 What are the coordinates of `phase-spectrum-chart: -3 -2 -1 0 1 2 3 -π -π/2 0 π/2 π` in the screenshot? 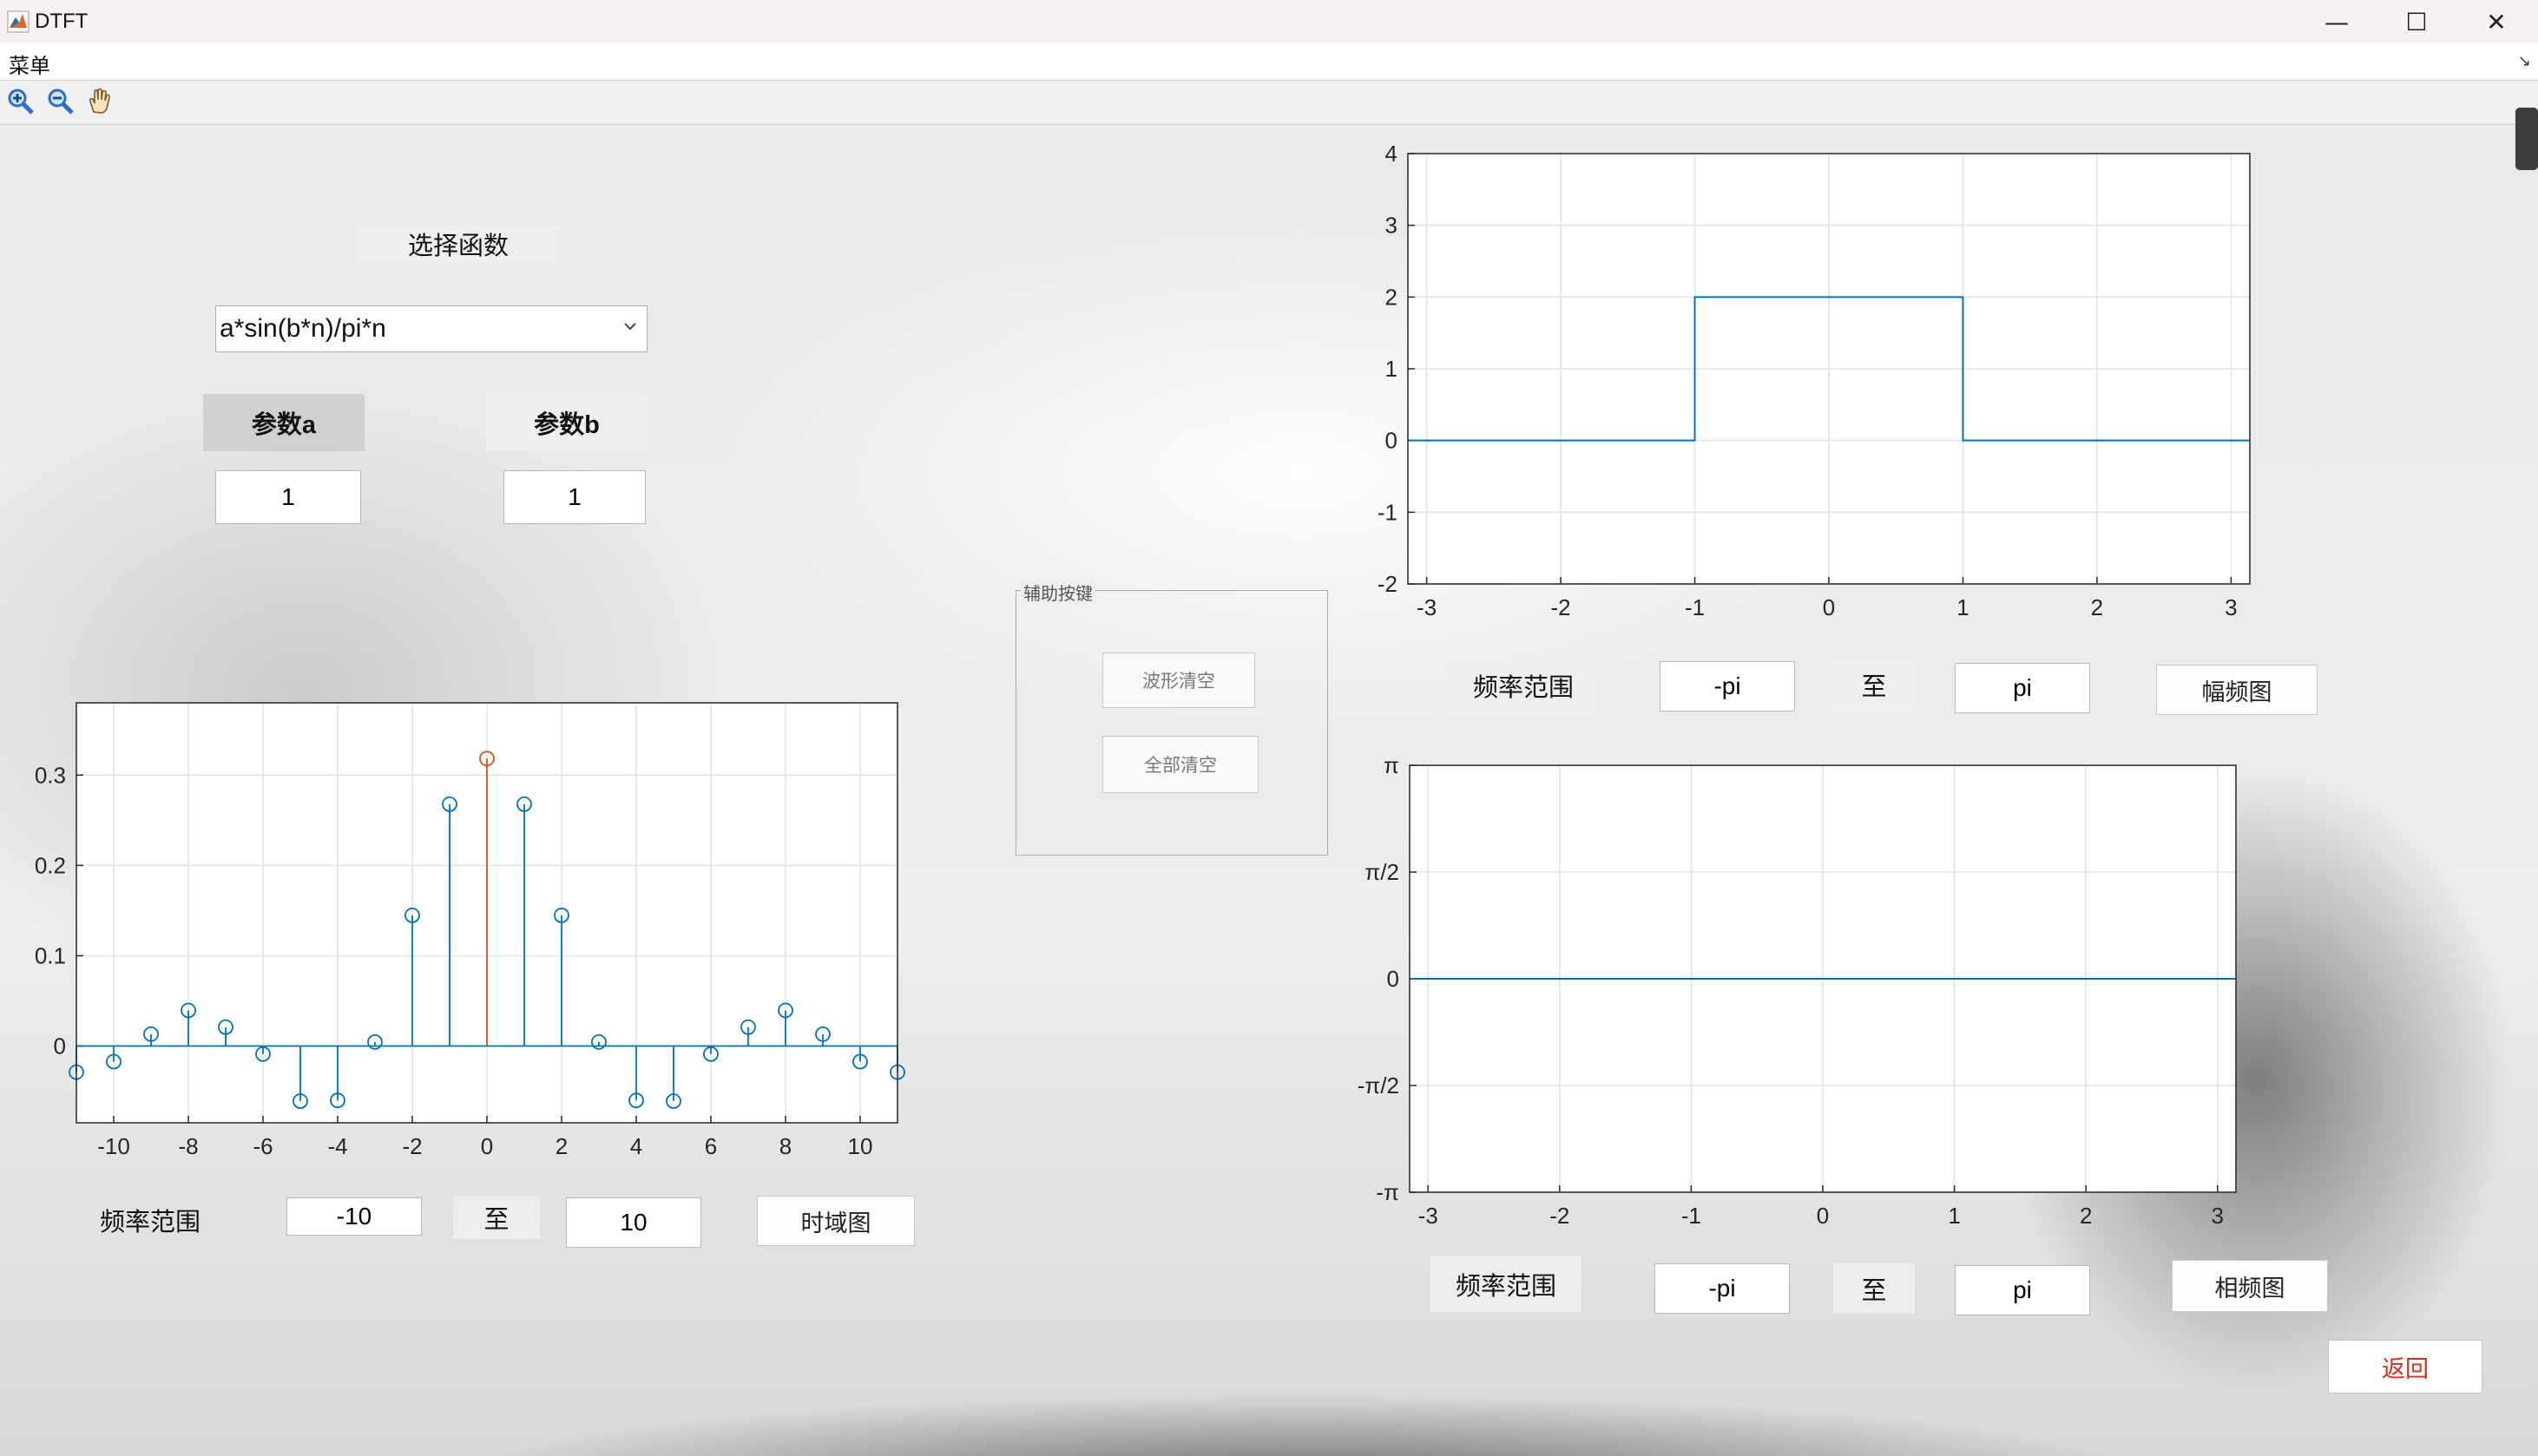 It's located at (1805, 993).